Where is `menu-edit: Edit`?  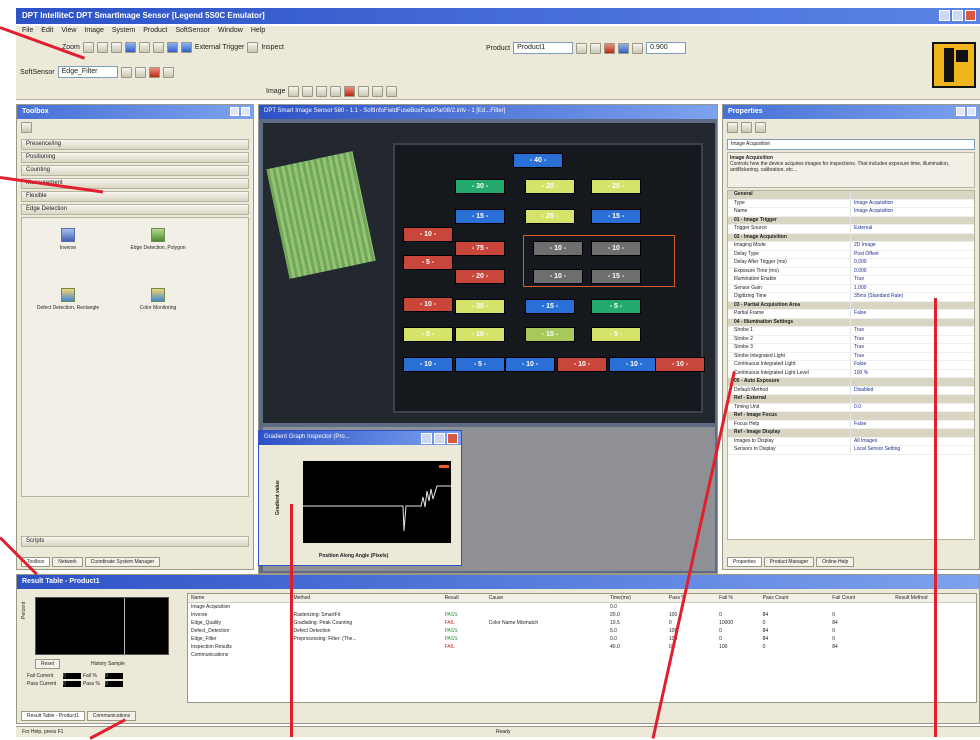
menu-edit: Edit is located at coordinates (47, 32).